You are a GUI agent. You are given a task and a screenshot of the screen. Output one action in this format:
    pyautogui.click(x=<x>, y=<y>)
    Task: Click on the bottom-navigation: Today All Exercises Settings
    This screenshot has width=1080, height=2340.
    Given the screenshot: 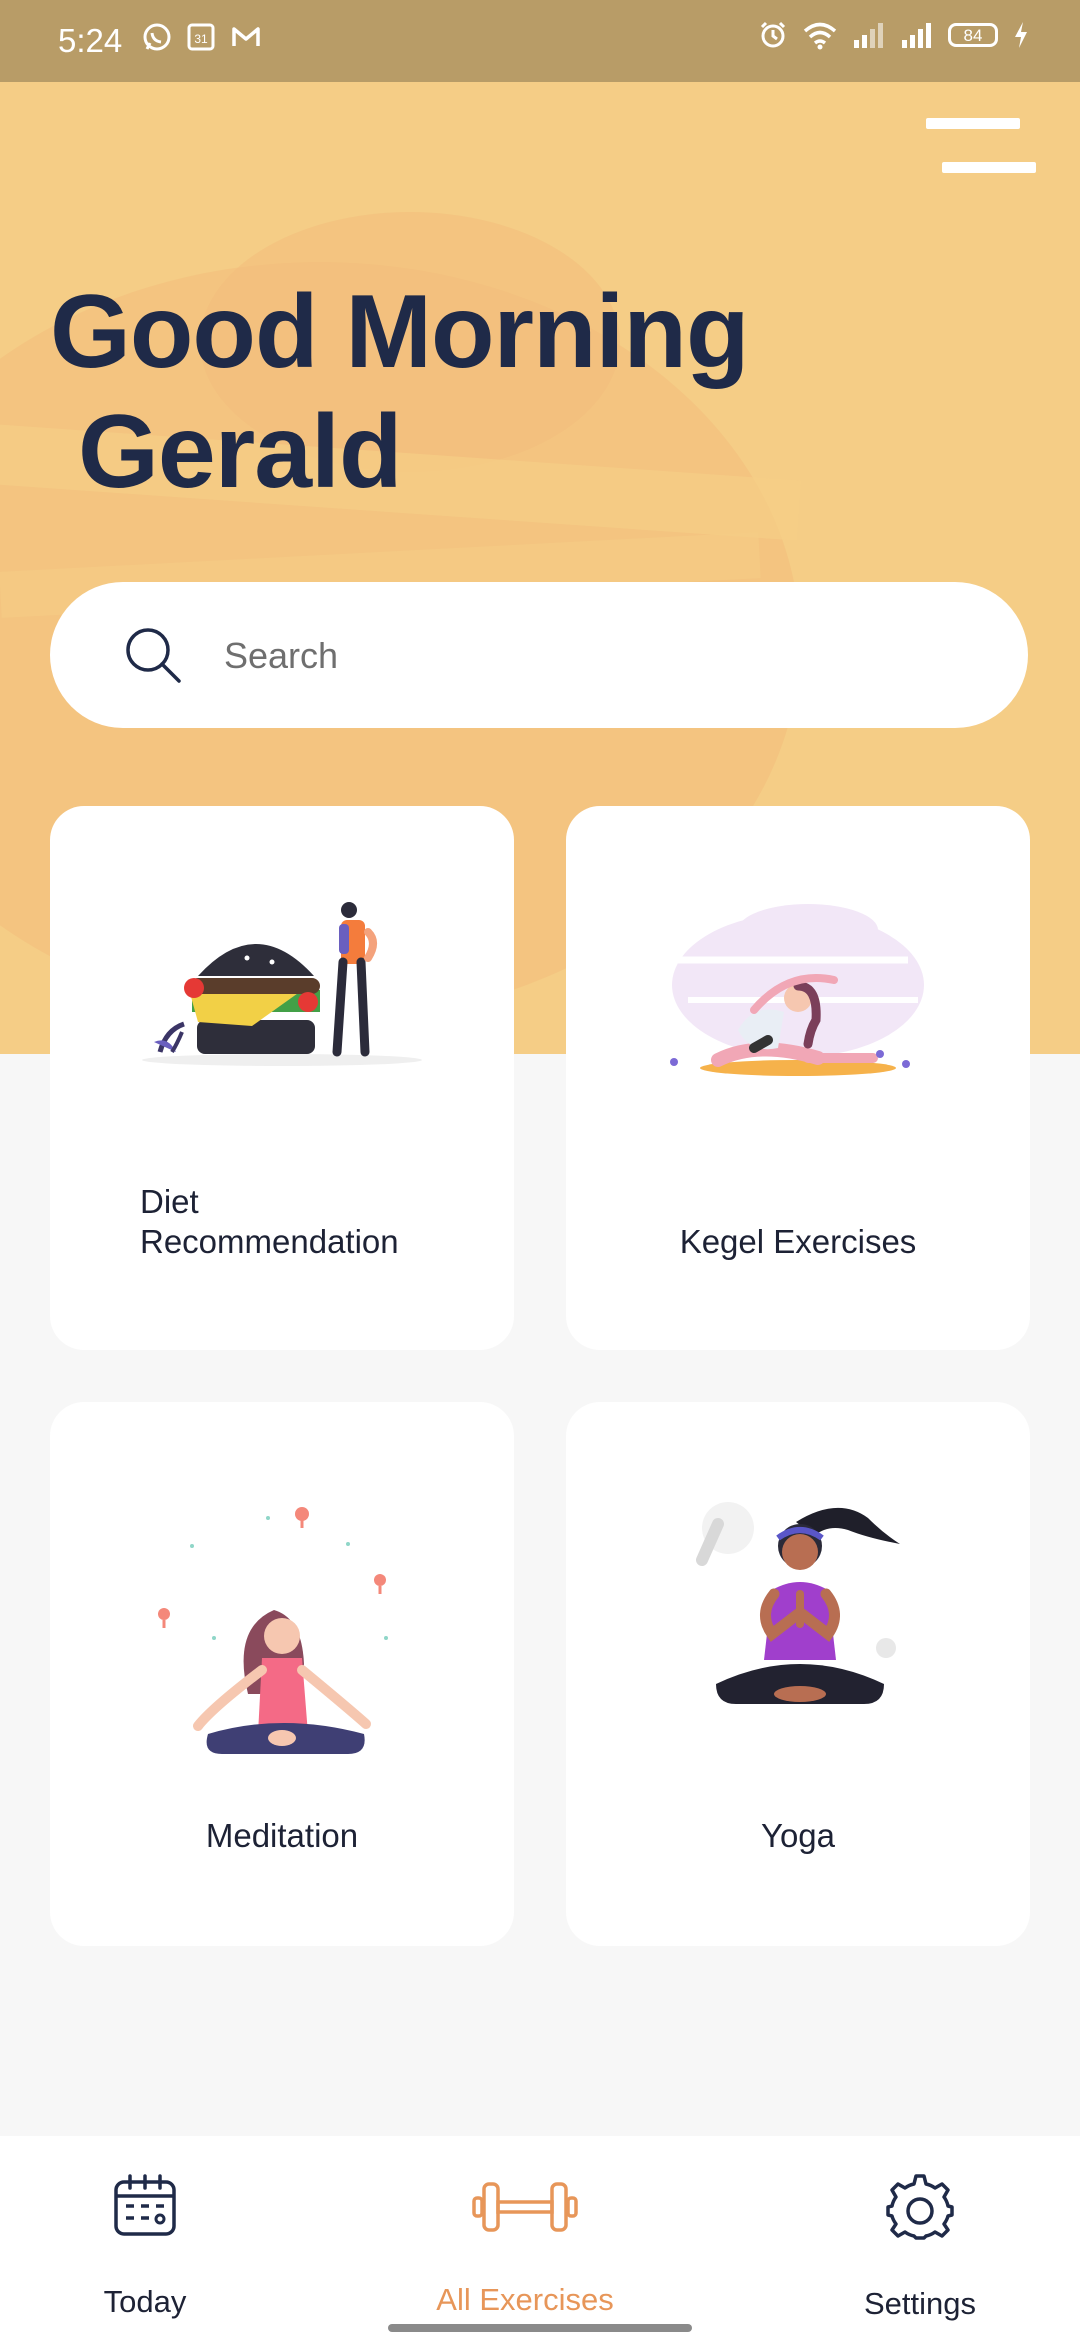 What is the action you would take?
    pyautogui.click(x=540, y=2238)
    